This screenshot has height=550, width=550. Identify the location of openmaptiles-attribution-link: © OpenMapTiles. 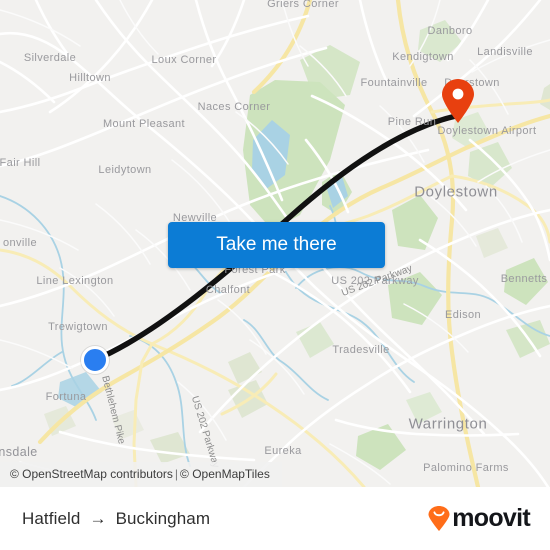
(225, 474).